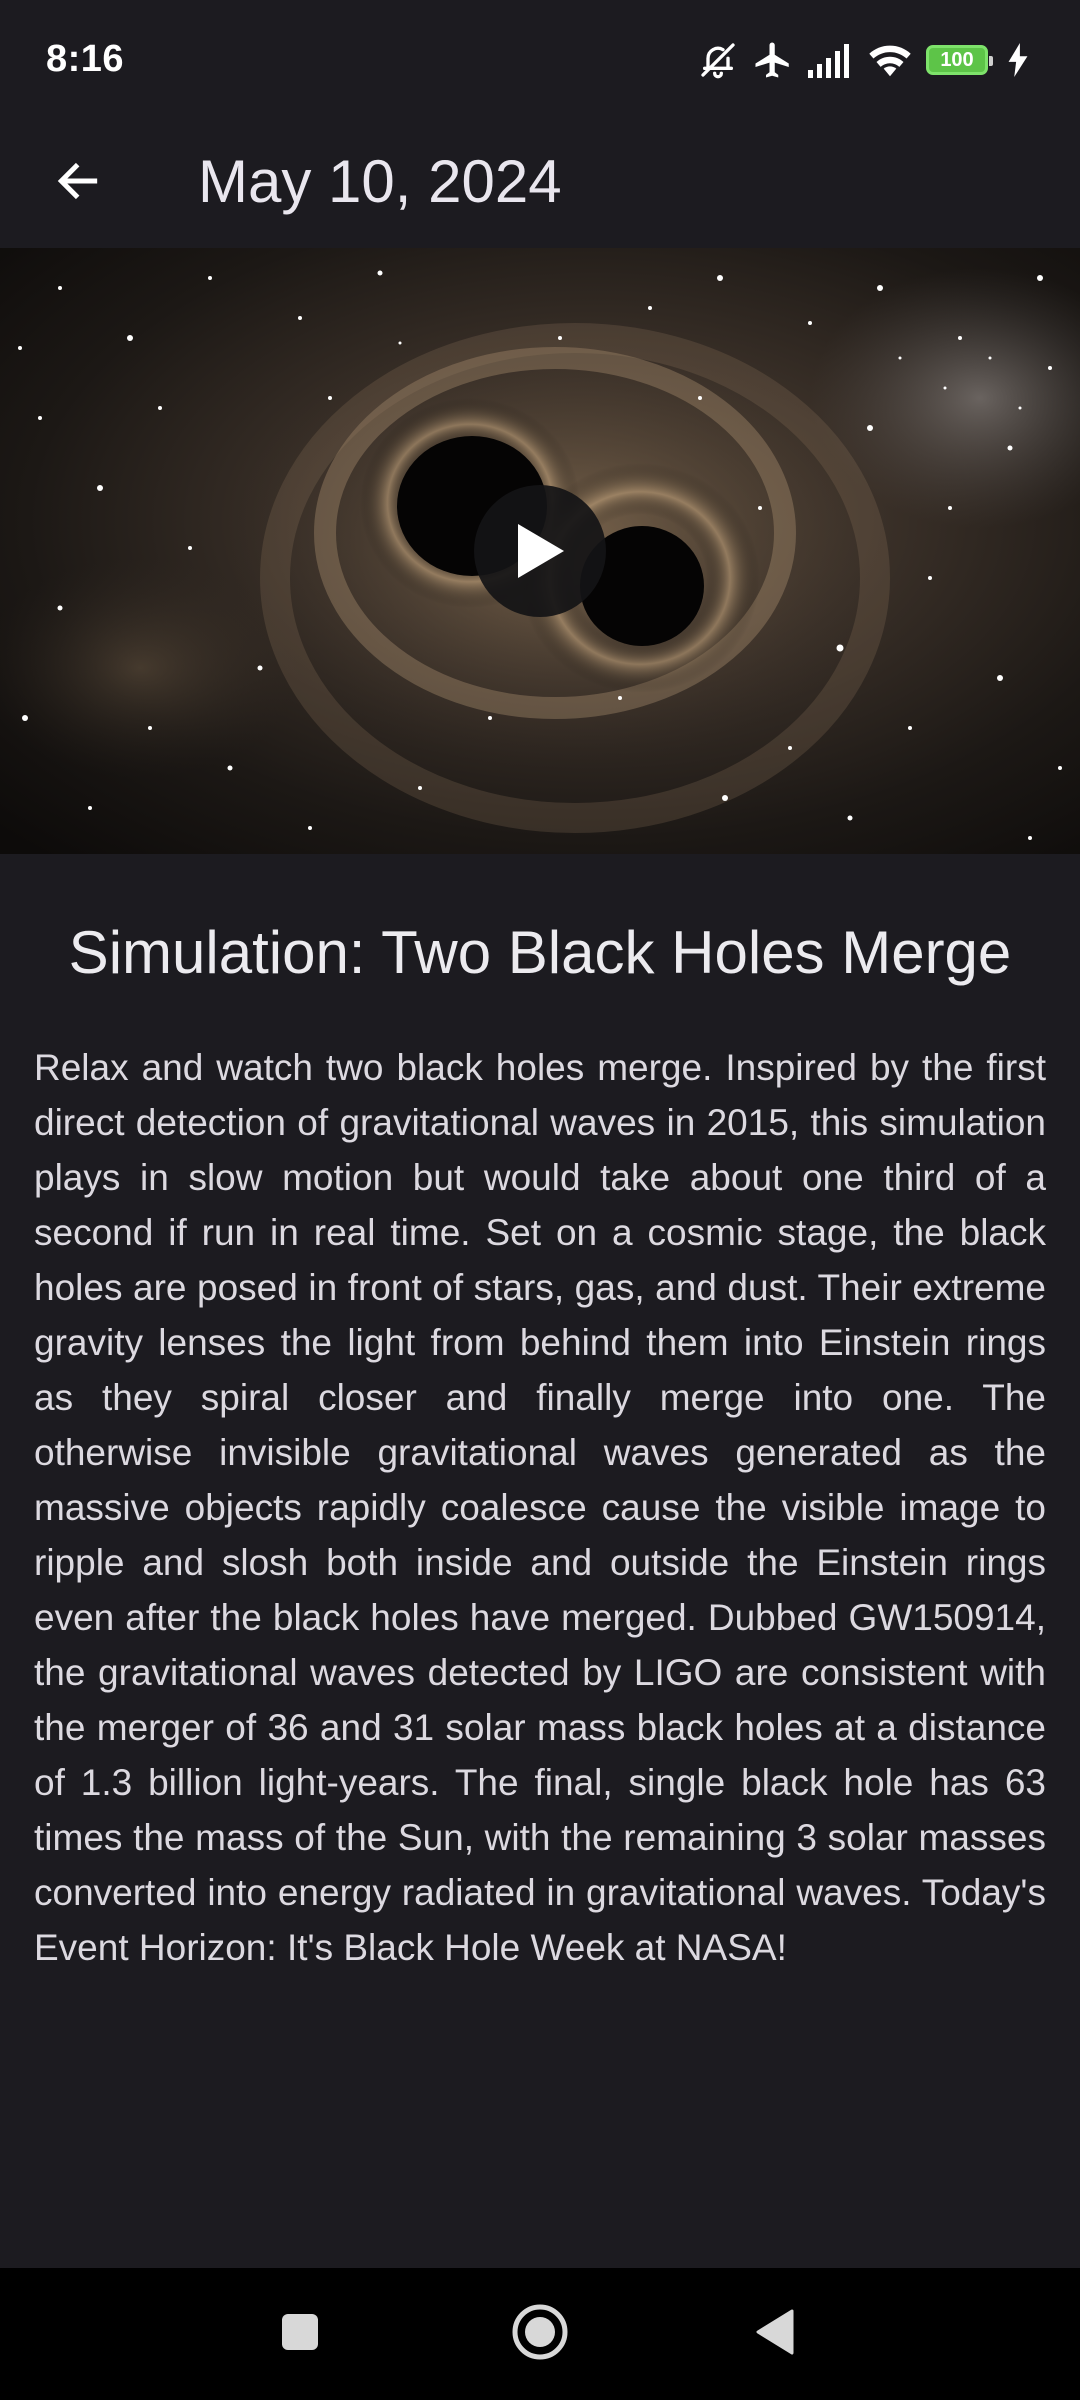 Image resolution: width=1080 pixels, height=2400 pixels. What do you see at coordinates (773, 60) in the screenshot?
I see `airplane-icon` at bounding box center [773, 60].